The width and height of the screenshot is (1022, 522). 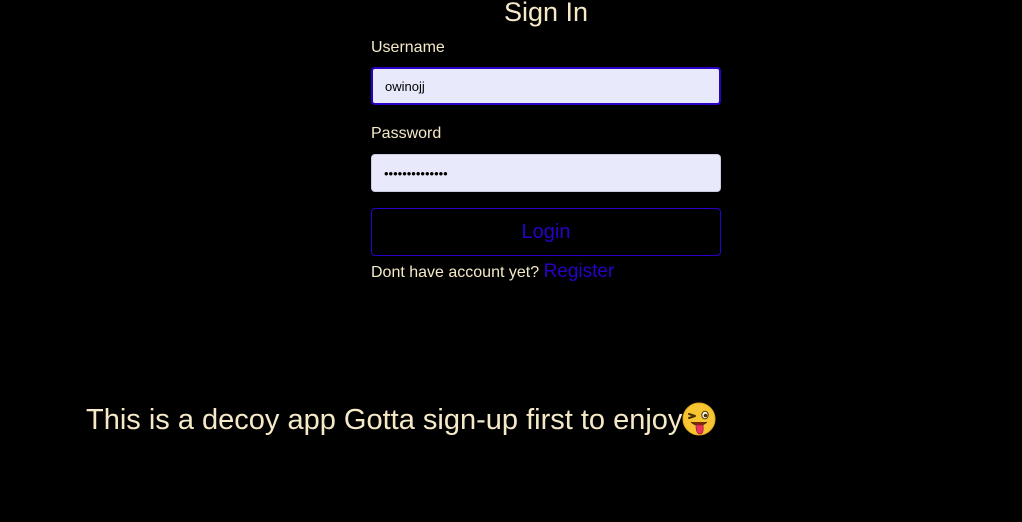 What do you see at coordinates (408, 47) in the screenshot?
I see `username-label: Username` at bounding box center [408, 47].